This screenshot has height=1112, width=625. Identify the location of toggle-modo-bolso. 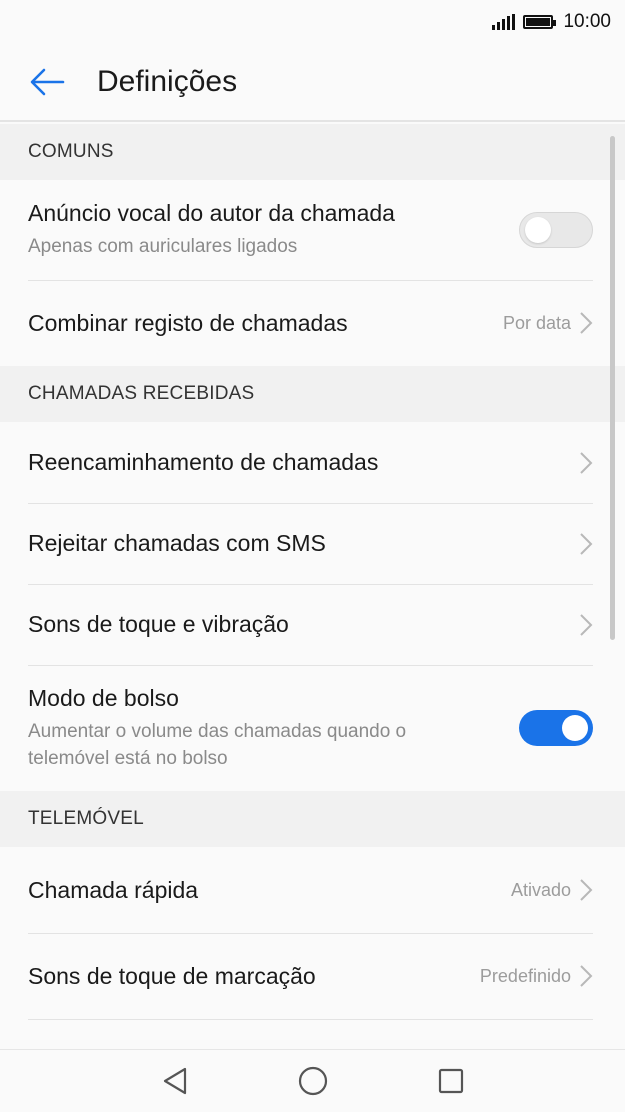
(556, 728).